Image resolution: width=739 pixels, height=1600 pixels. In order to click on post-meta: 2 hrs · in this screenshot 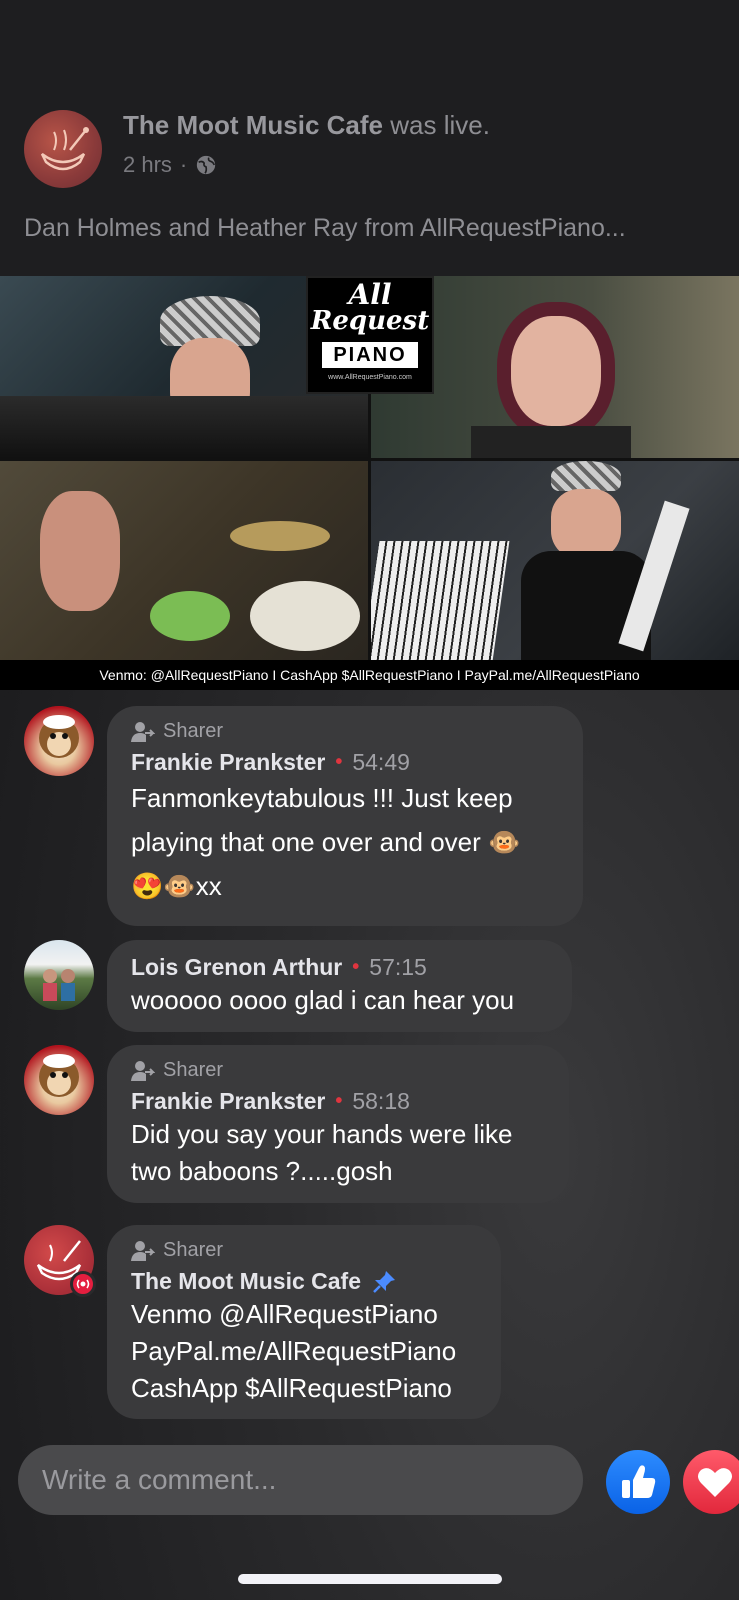, I will do `click(170, 165)`.